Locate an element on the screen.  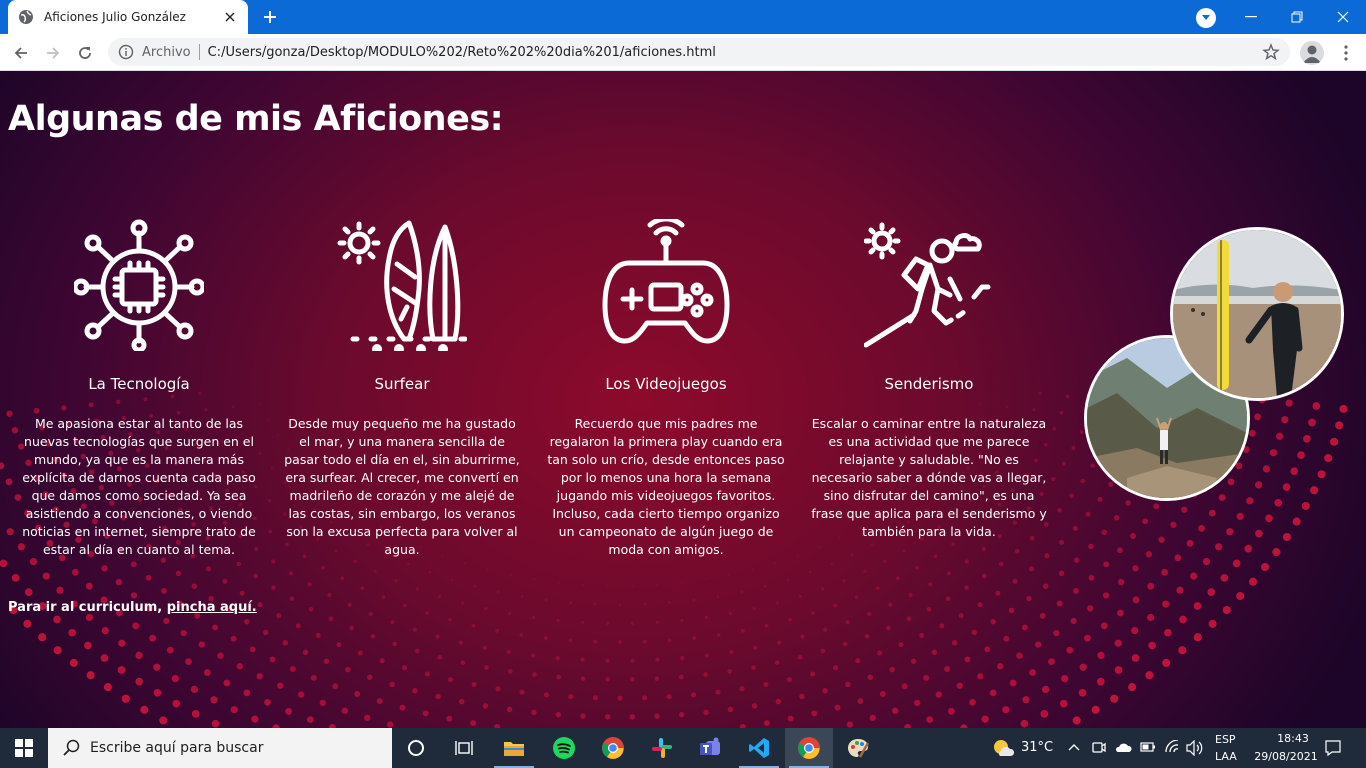
slack-icon is located at coordinates (662, 748).